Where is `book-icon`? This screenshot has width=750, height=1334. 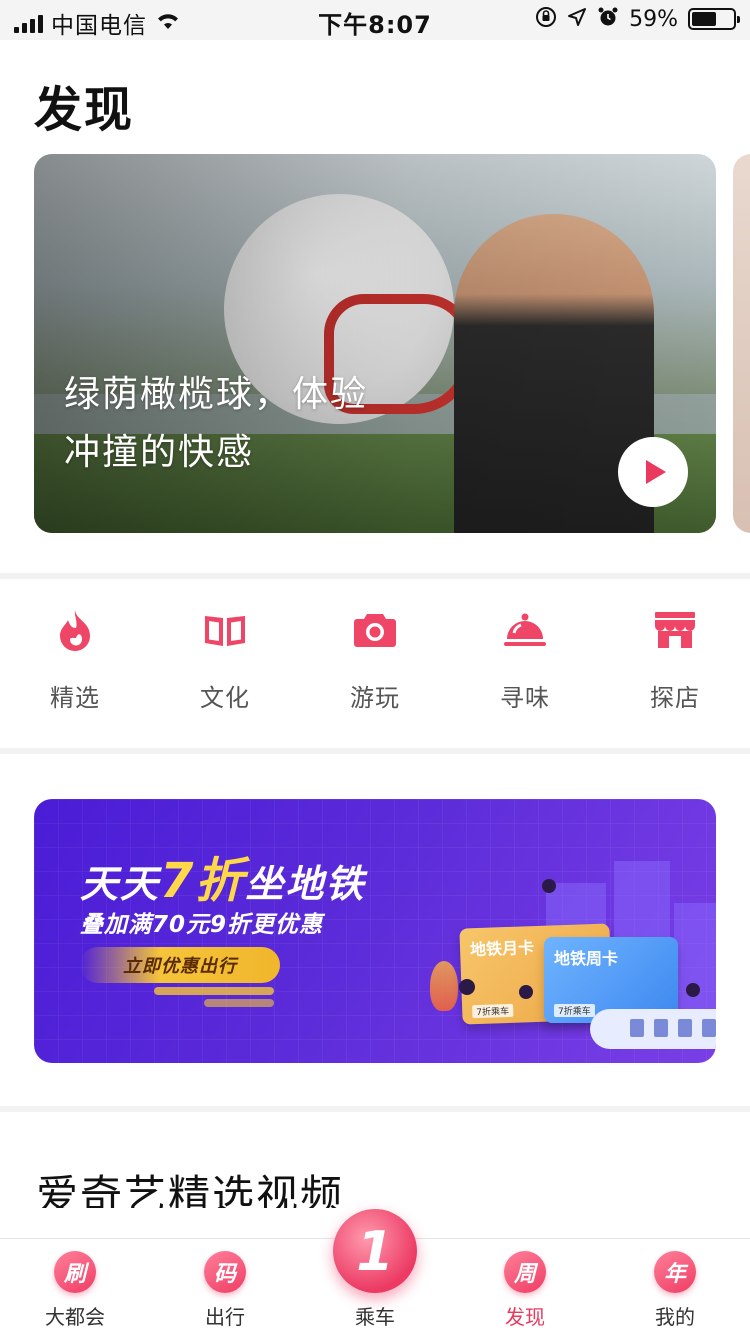 book-icon is located at coordinates (225, 630).